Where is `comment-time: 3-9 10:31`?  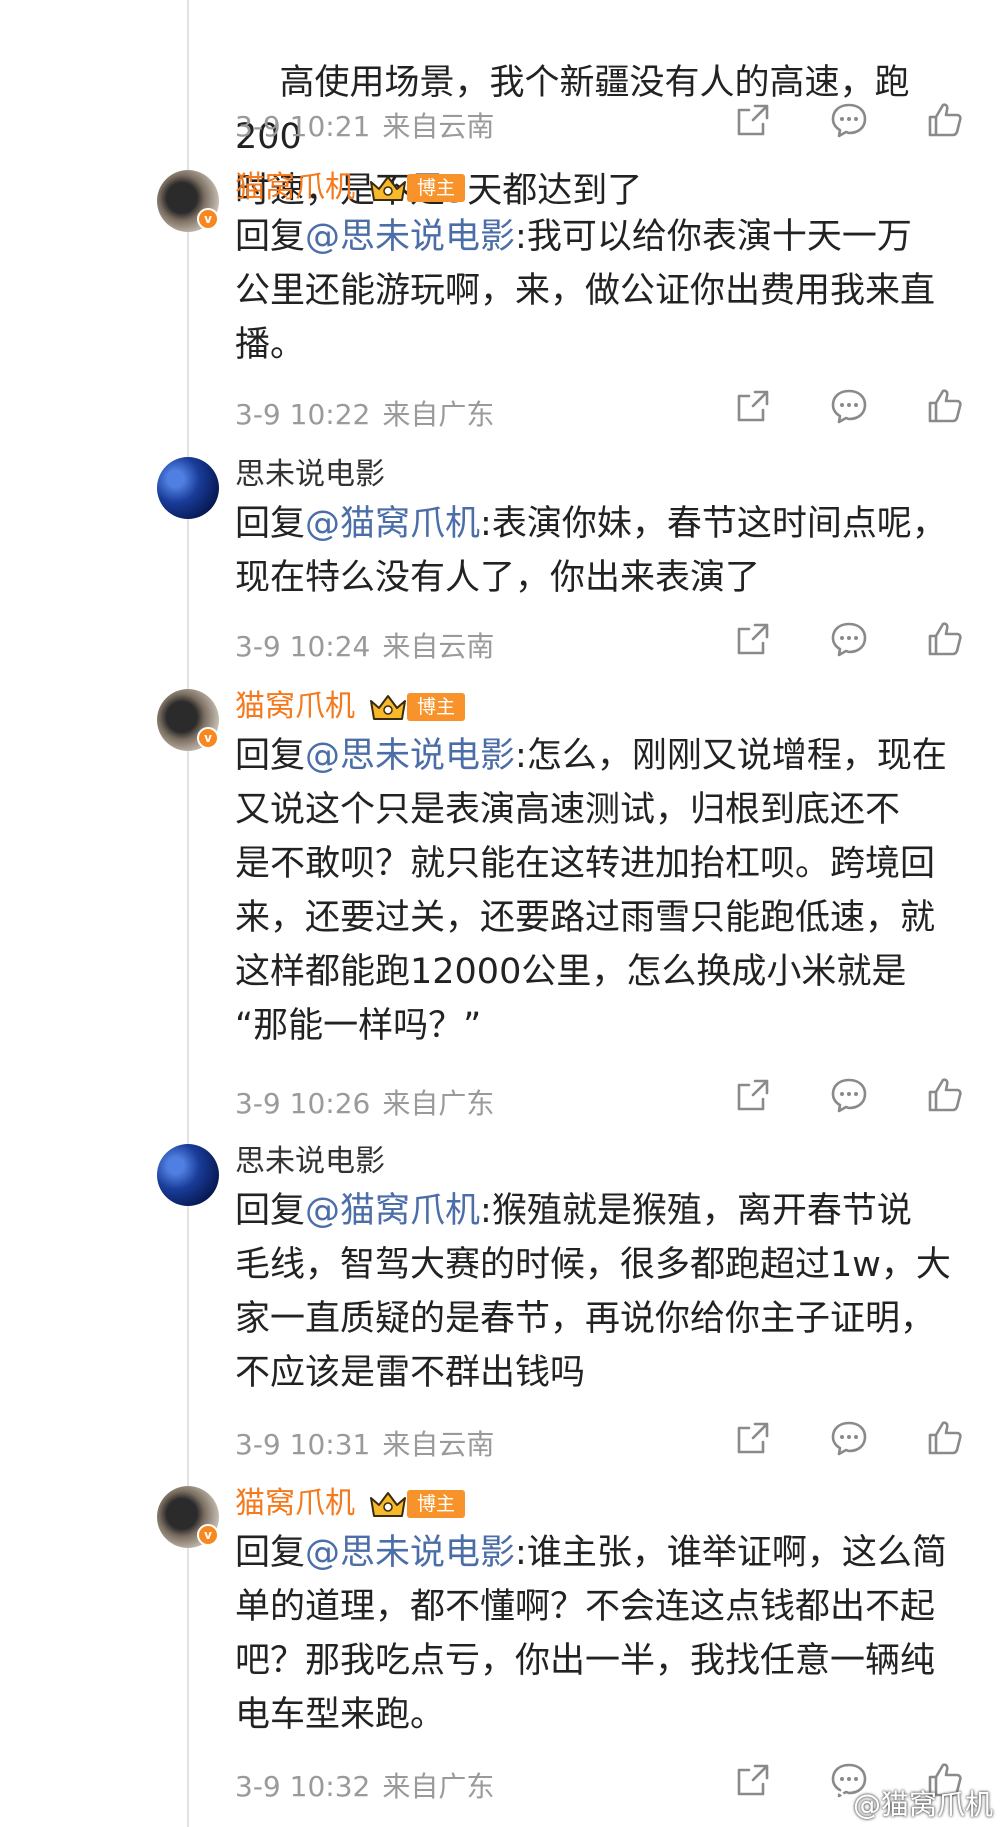 comment-time: 3-9 10:31 is located at coordinates (303, 1444).